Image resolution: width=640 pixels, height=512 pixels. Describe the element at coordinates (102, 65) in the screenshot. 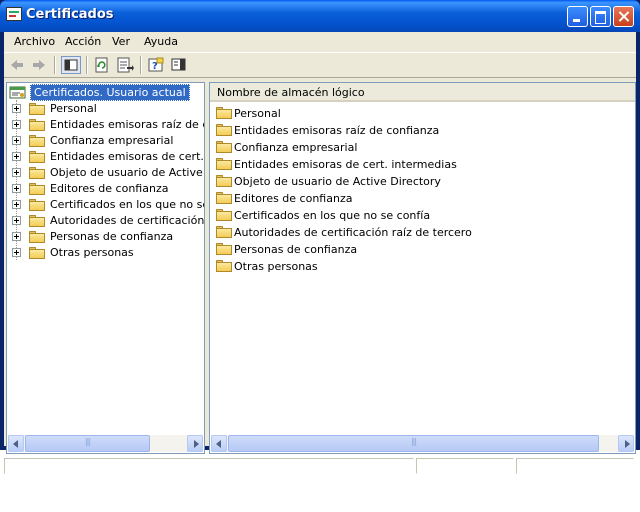

I see `refresh-icon` at that location.